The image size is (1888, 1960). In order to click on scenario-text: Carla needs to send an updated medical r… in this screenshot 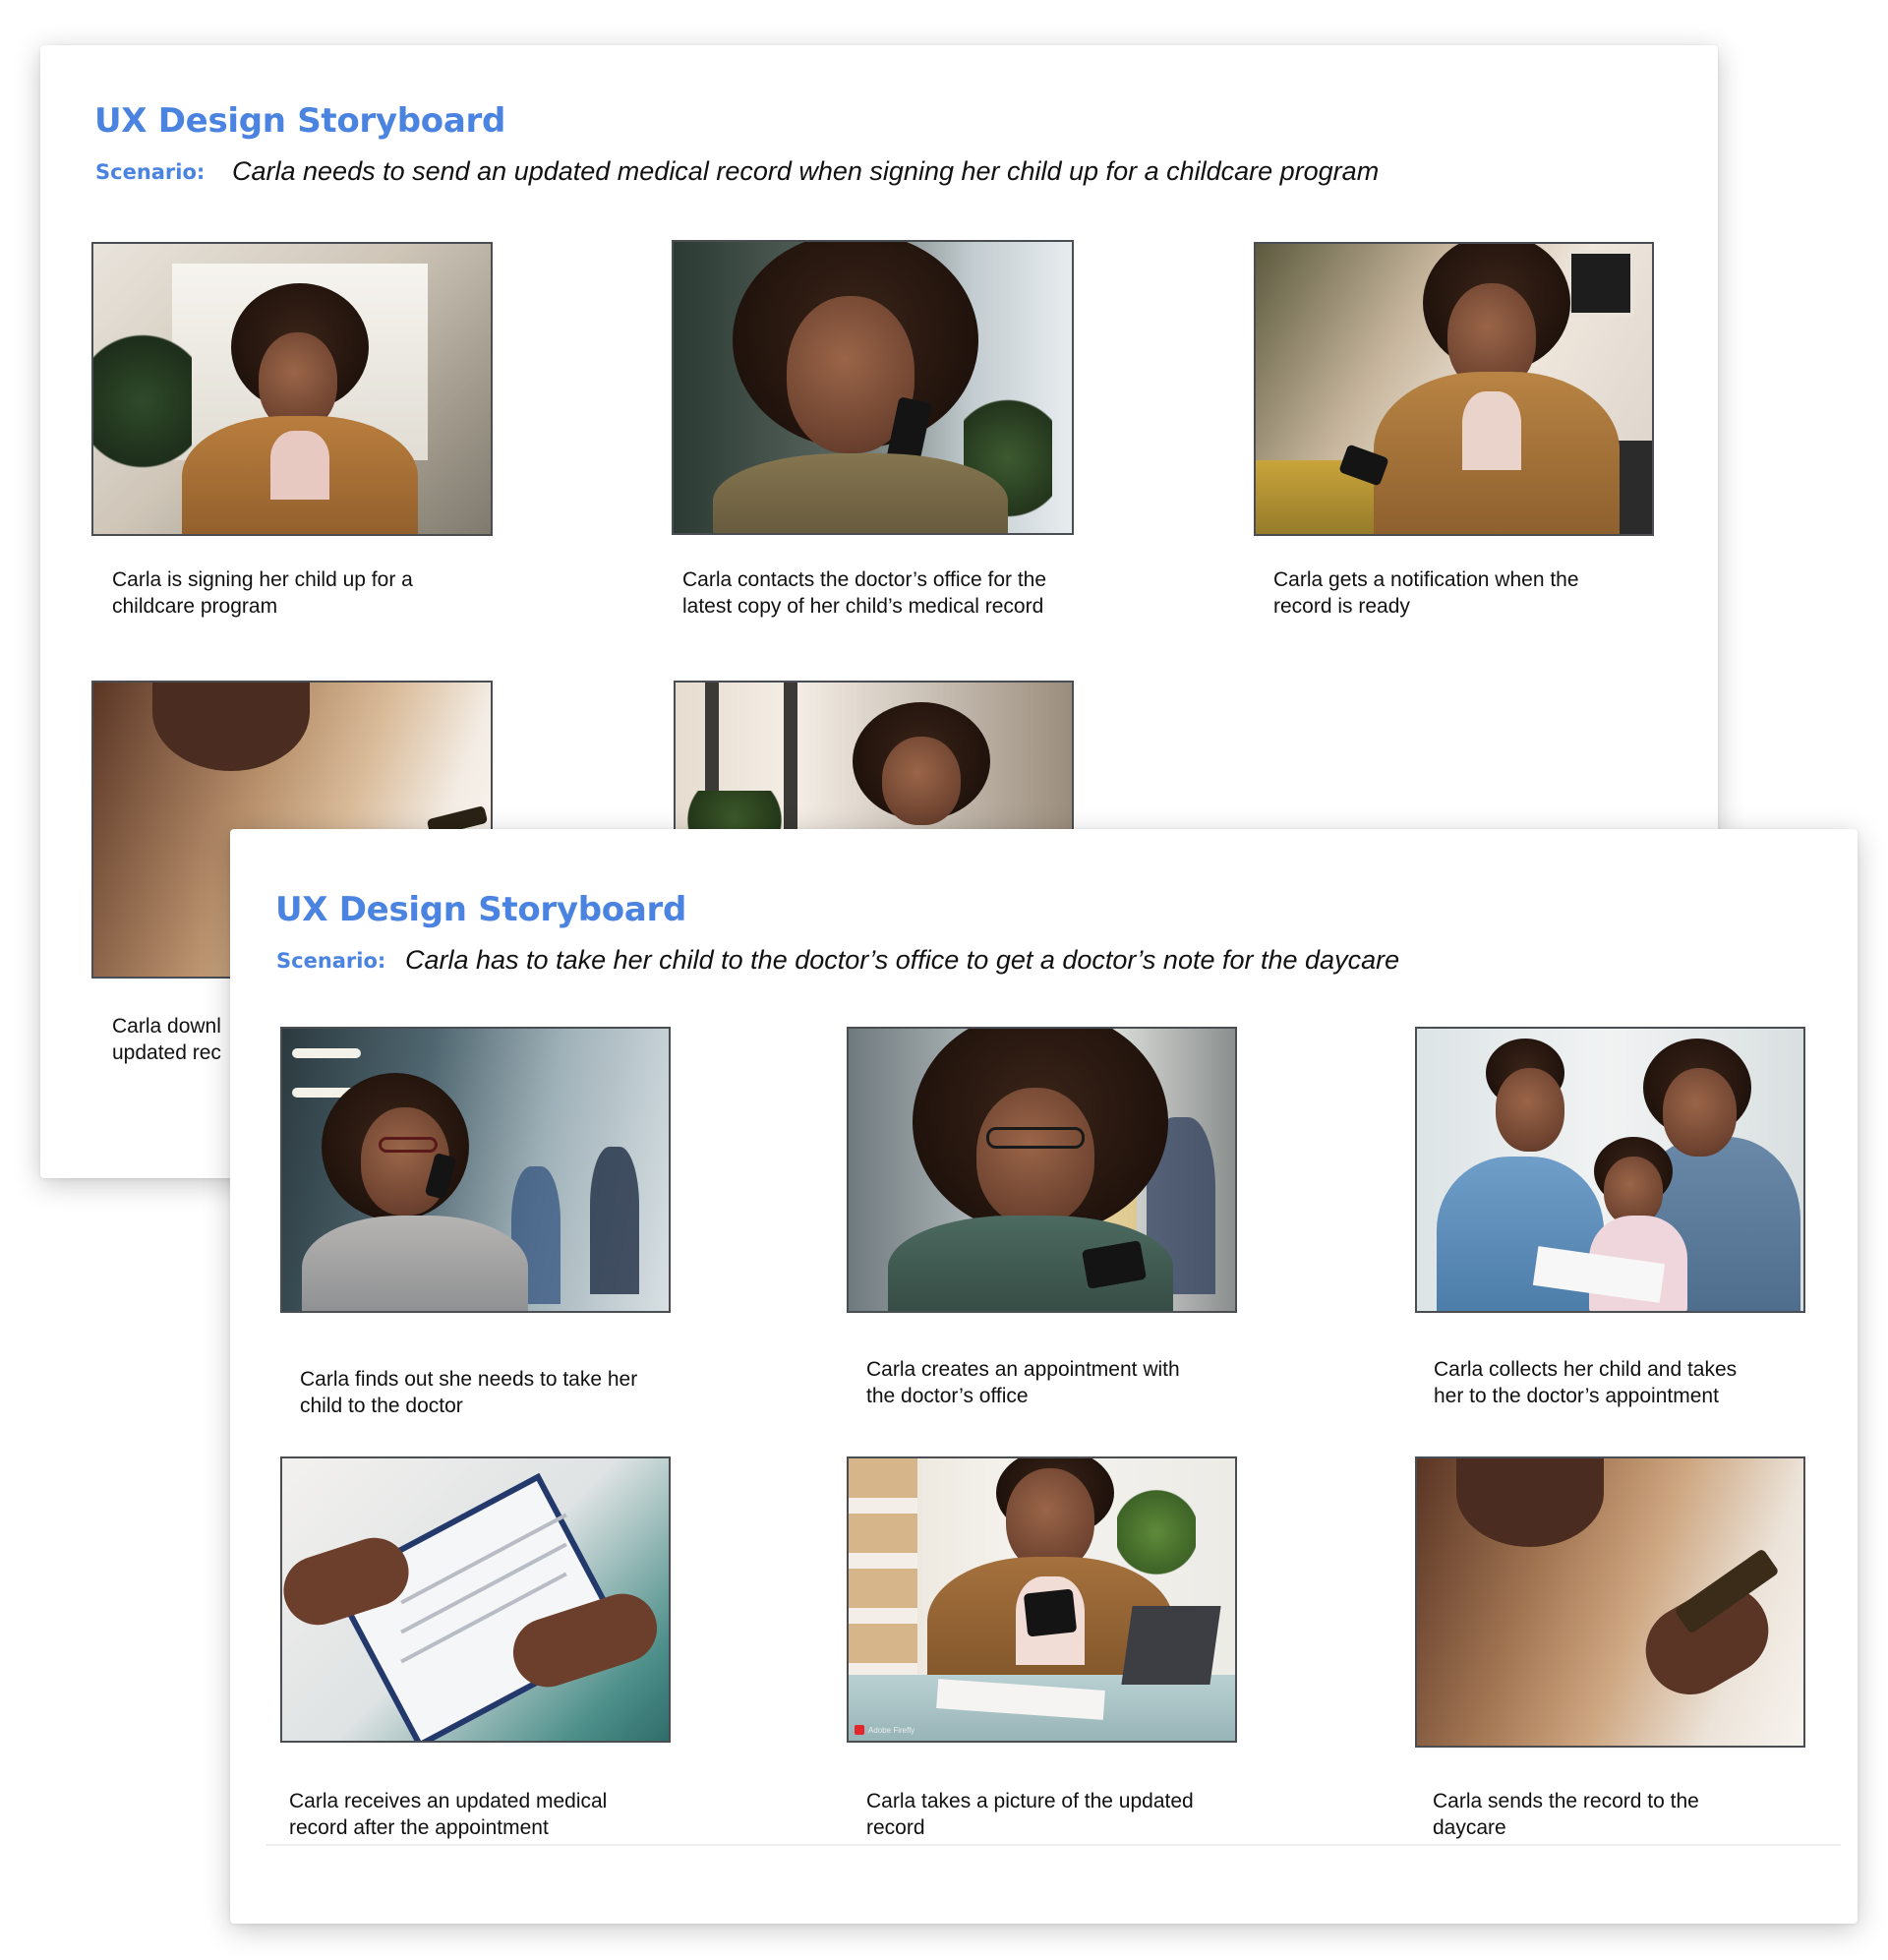, I will do `click(806, 171)`.